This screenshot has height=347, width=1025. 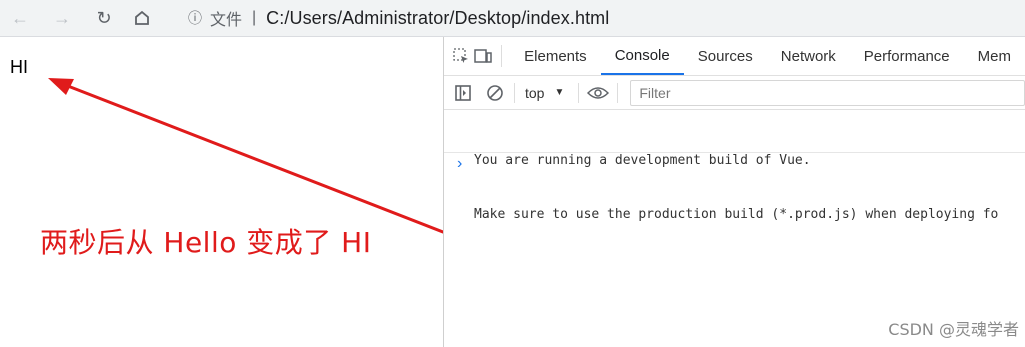 I want to click on clear-console-button, so click(x=495, y=93).